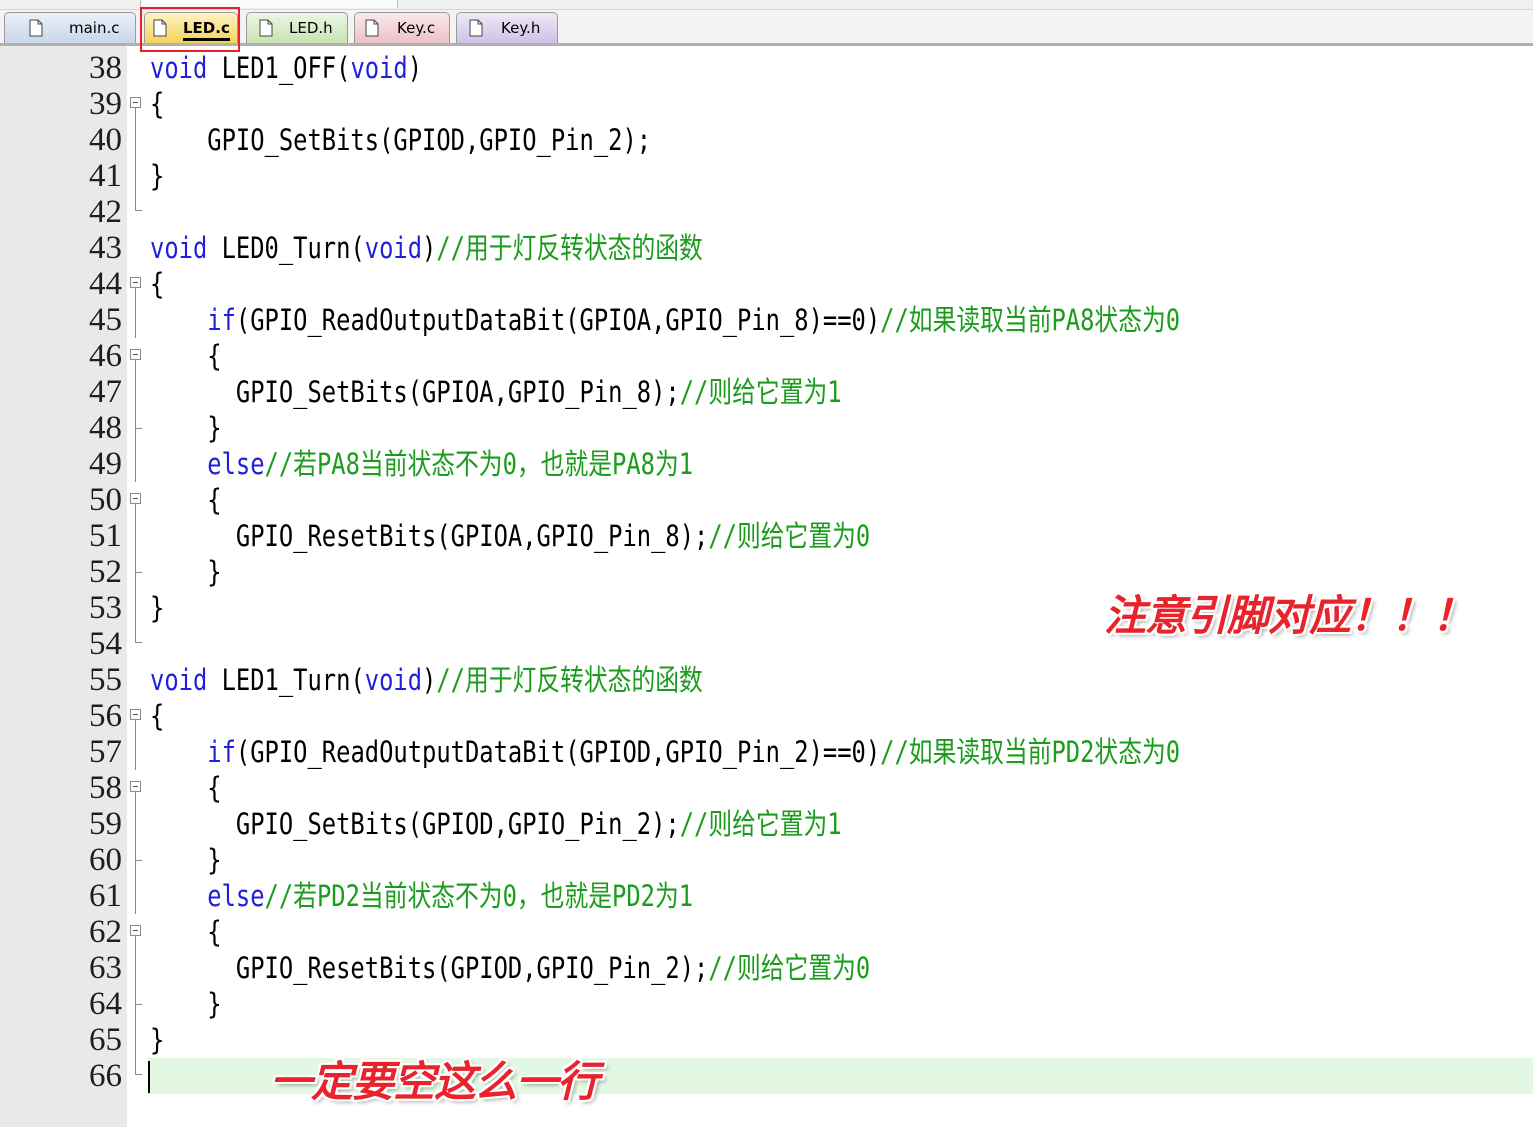 The height and width of the screenshot is (1127, 1533). Describe the element at coordinates (221, 752) in the screenshot. I see `keyword-token: if` at that location.